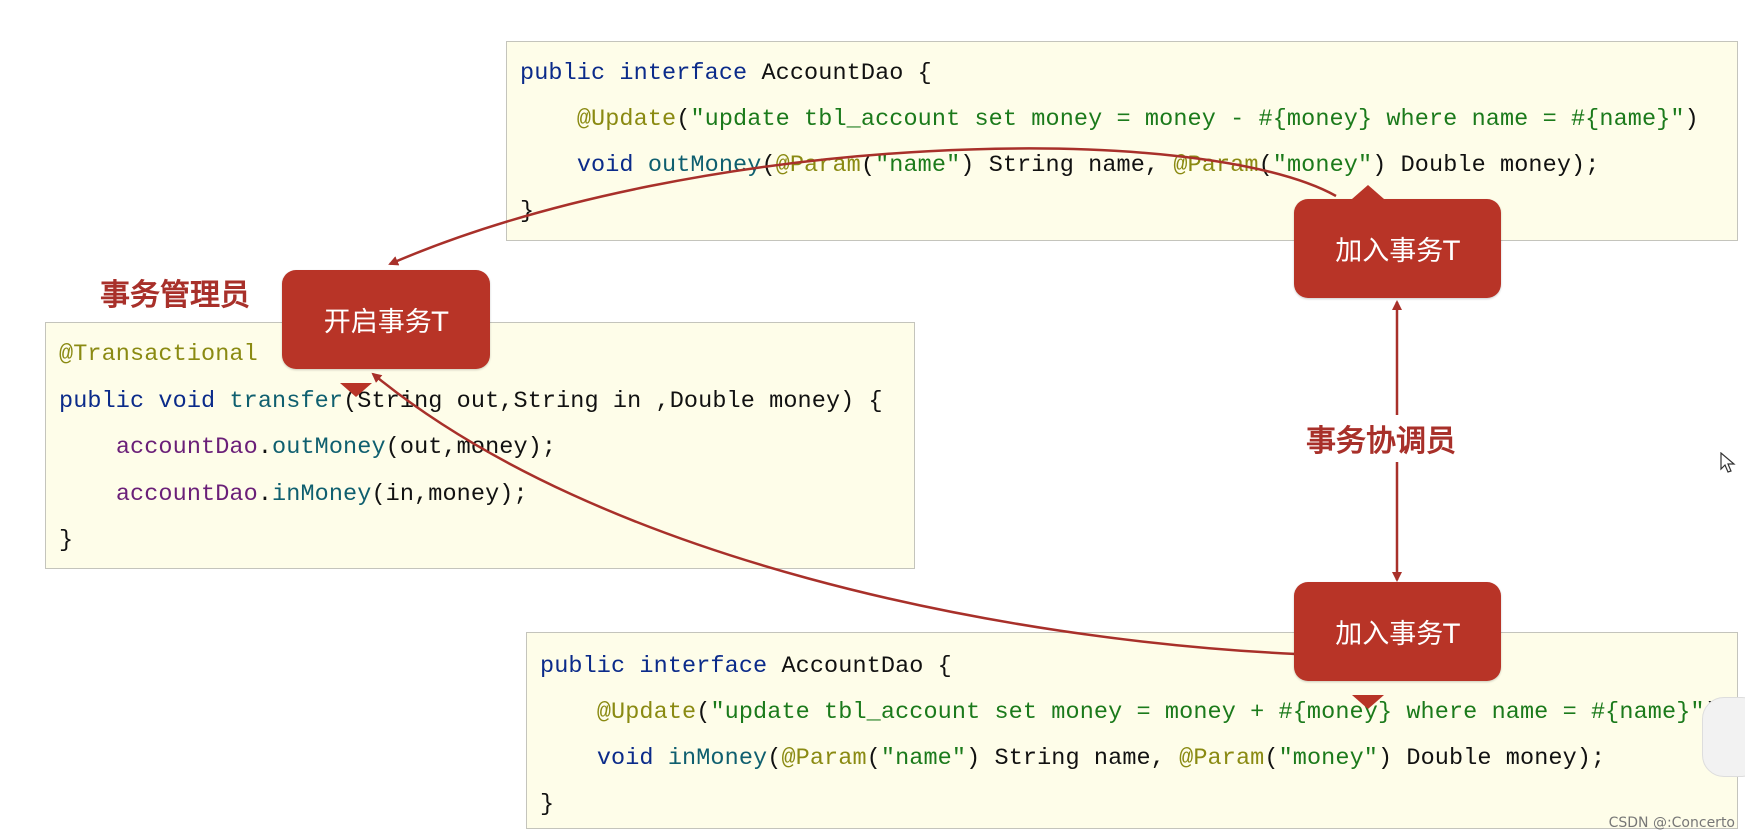  I want to click on transaction-manager-label: 事务管理员, so click(175, 295).